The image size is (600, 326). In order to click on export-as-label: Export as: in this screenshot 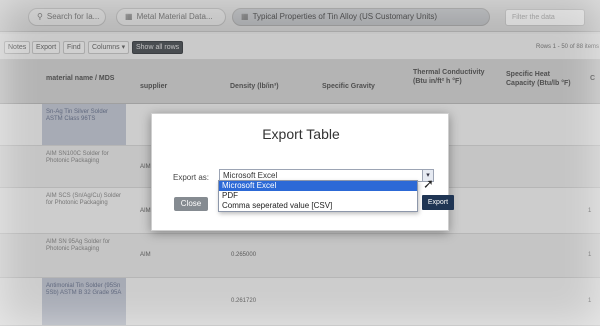, I will do `click(191, 177)`.